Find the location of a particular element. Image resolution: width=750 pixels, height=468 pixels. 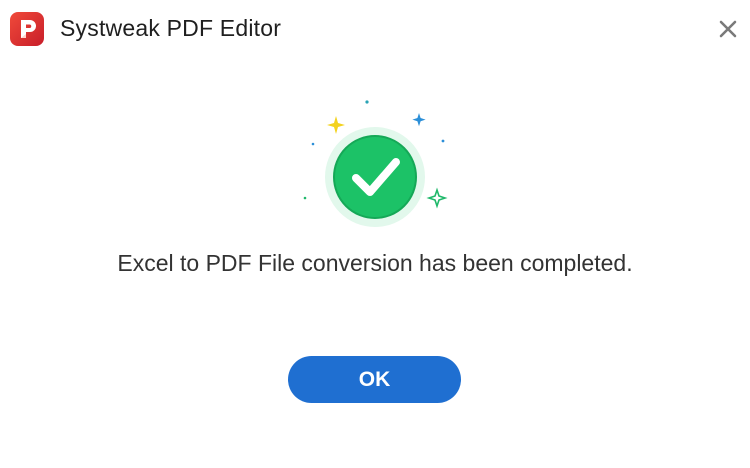

sparkle-yellow-icon is located at coordinates (336, 125).